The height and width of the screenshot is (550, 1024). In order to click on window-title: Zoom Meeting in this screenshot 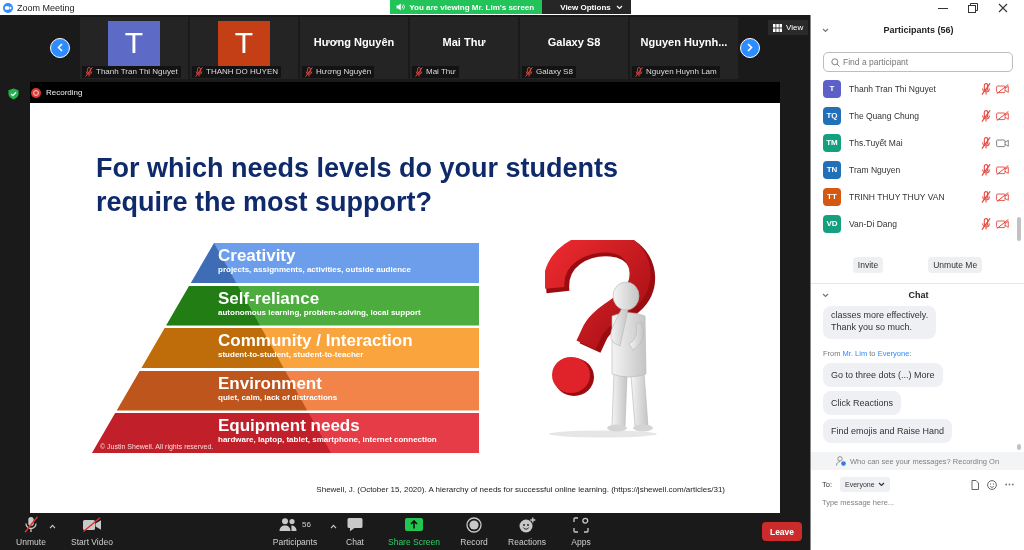, I will do `click(46, 7)`.